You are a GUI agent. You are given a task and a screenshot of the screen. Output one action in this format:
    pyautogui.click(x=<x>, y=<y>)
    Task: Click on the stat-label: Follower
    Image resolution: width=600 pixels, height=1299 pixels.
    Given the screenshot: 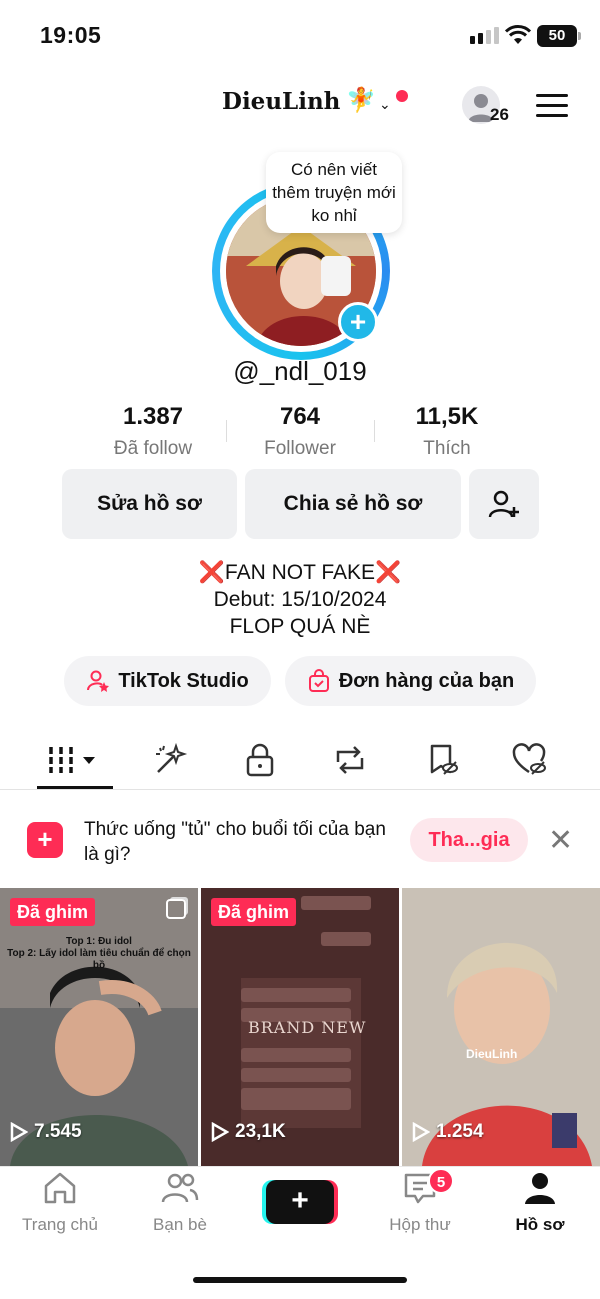 What is the action you would take?
    pyautogui.click(x=300, y=448)
    